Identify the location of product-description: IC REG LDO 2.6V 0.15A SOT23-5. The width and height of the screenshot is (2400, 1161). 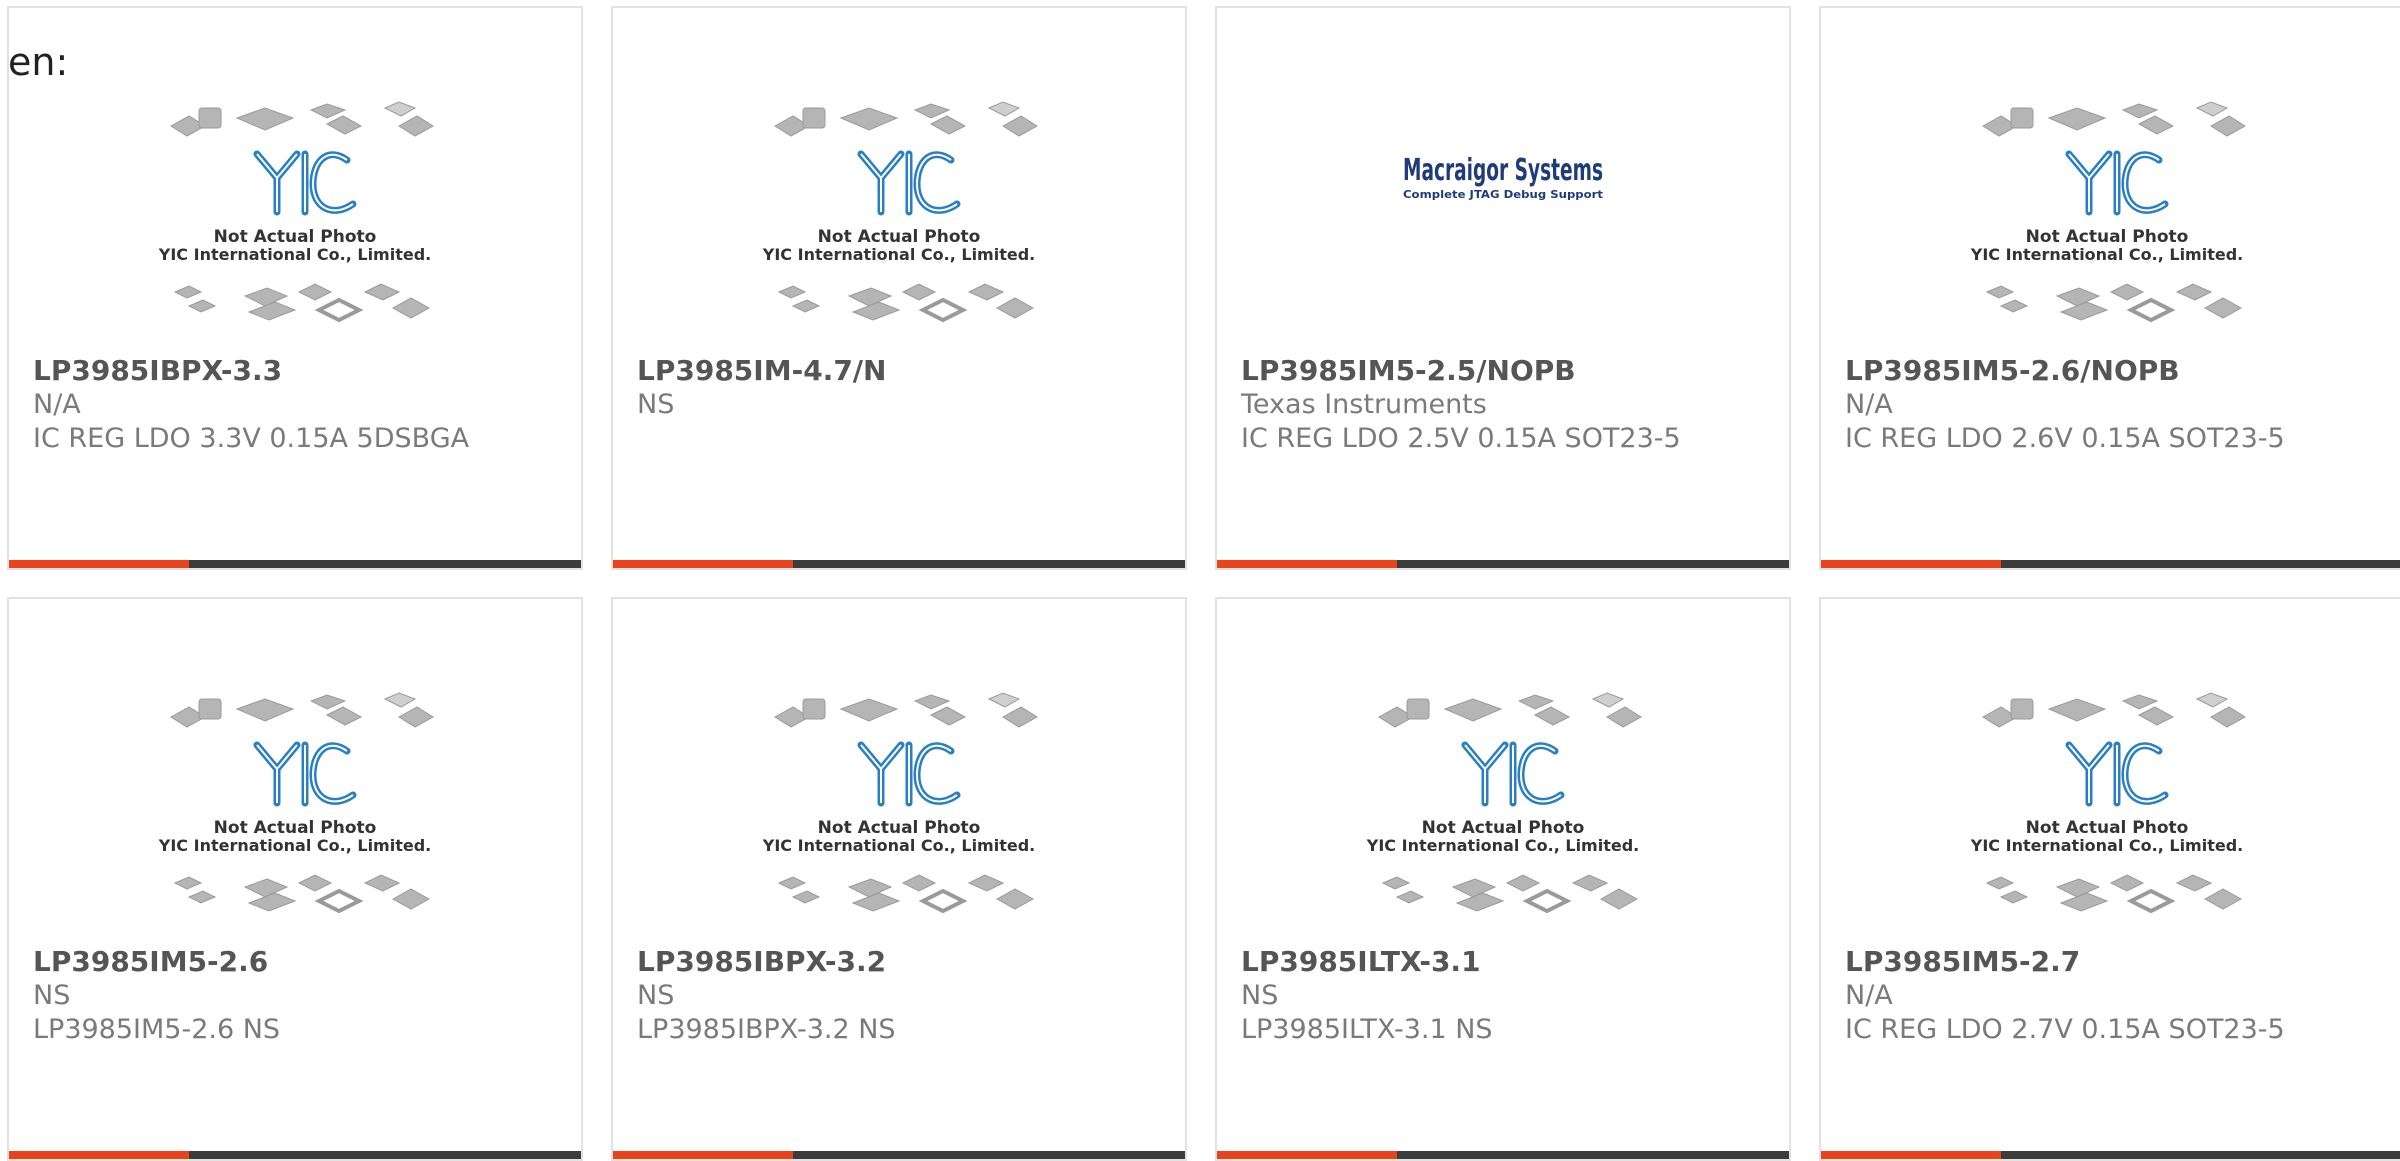
(2065, 438).